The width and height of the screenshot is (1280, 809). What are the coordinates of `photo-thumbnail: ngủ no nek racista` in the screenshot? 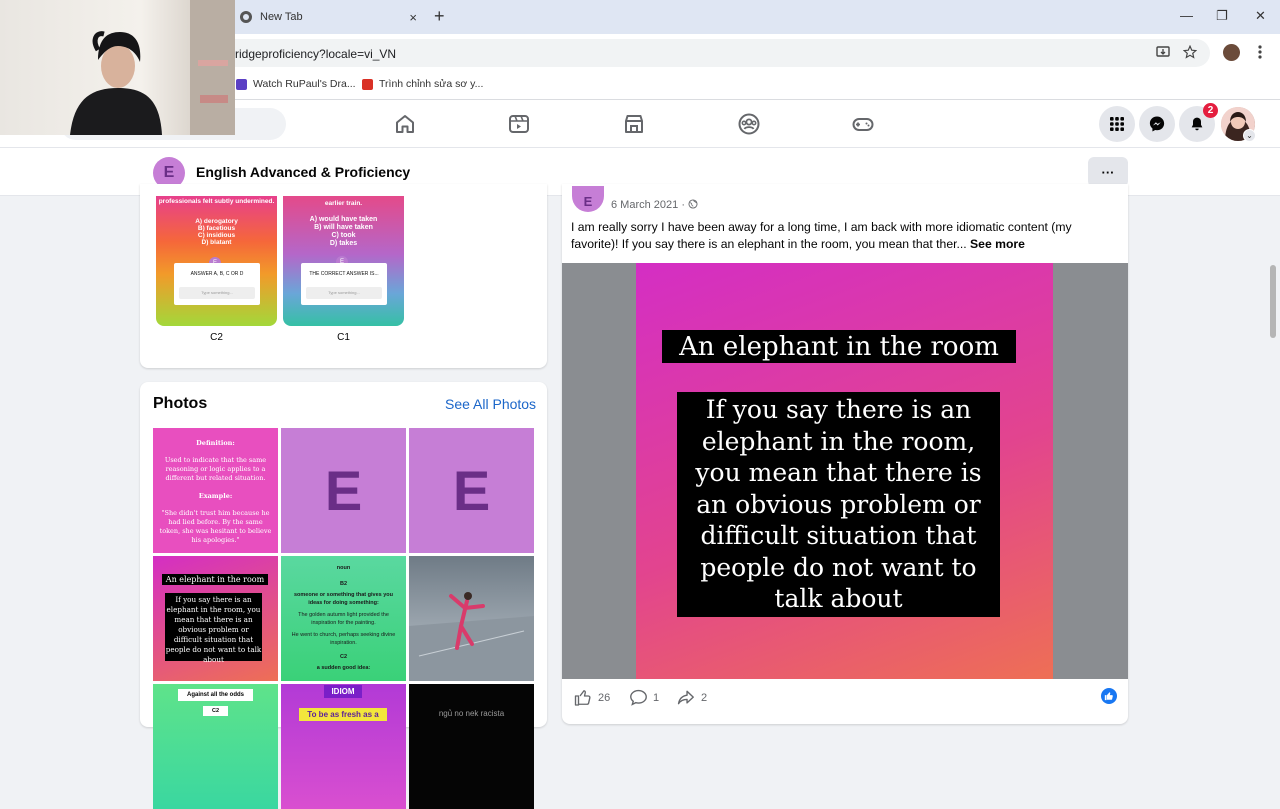 It's located at (471, 746).